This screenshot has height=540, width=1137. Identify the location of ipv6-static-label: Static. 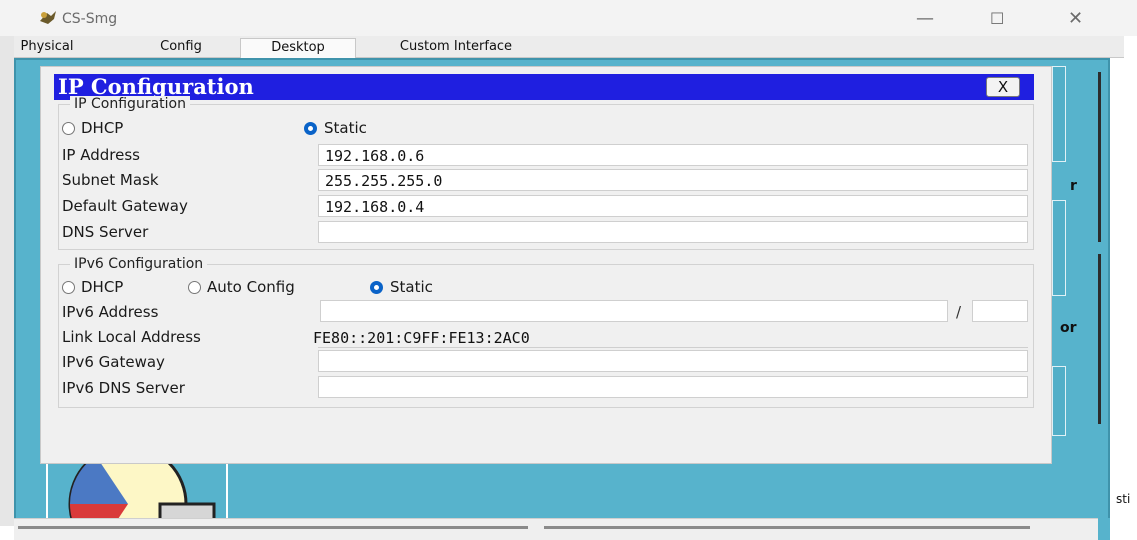
(411, 287).